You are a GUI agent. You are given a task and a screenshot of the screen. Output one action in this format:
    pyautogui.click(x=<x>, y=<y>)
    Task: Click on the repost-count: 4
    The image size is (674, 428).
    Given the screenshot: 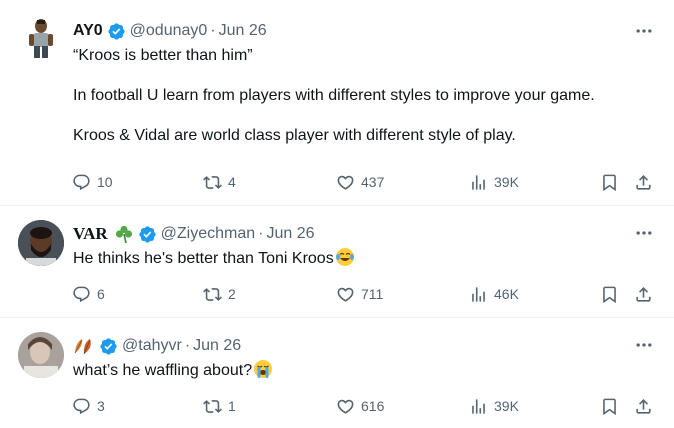 What is the action you would take?
    pyautogui.click(x=232, y=182)
    